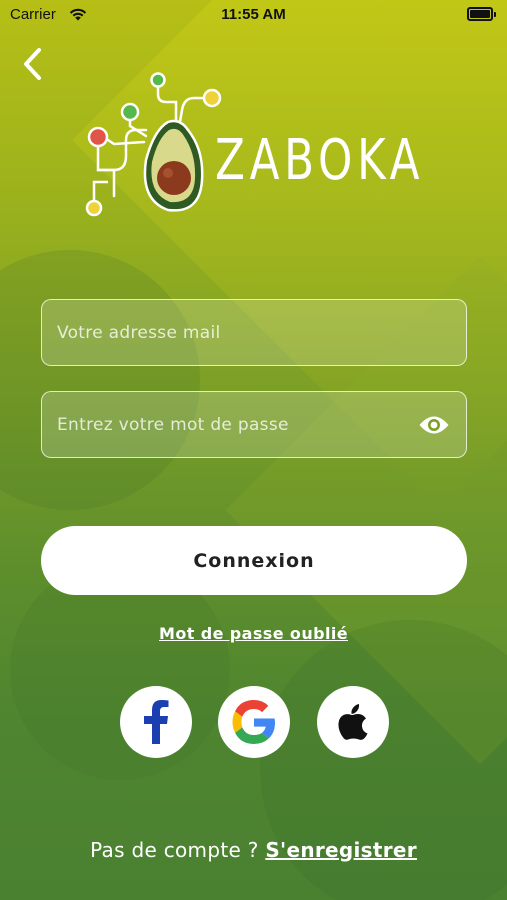 The height and width of the screenshot is (900, 507). What do you see at coordinates (100, 380) in the screenshot?
I see `background-leaf-shape` at bounding box center [100, 380].